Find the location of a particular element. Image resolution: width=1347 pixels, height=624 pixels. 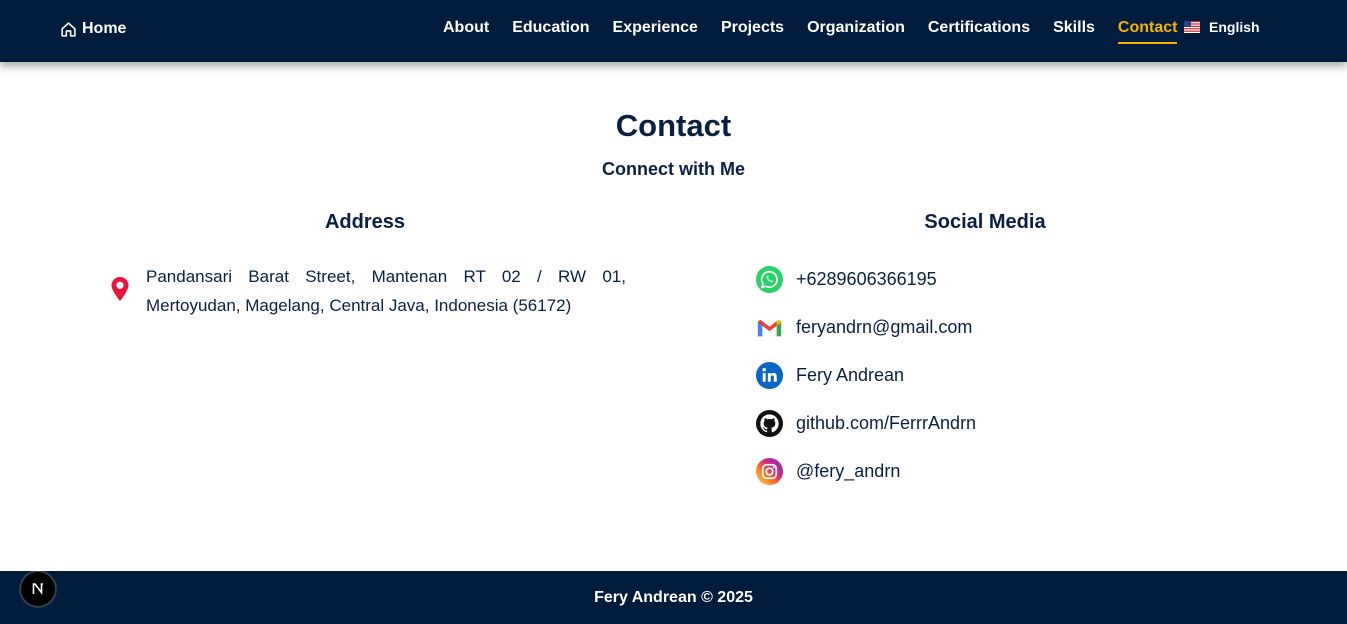

nav-item-about: About is located at coordinates (466, 30).